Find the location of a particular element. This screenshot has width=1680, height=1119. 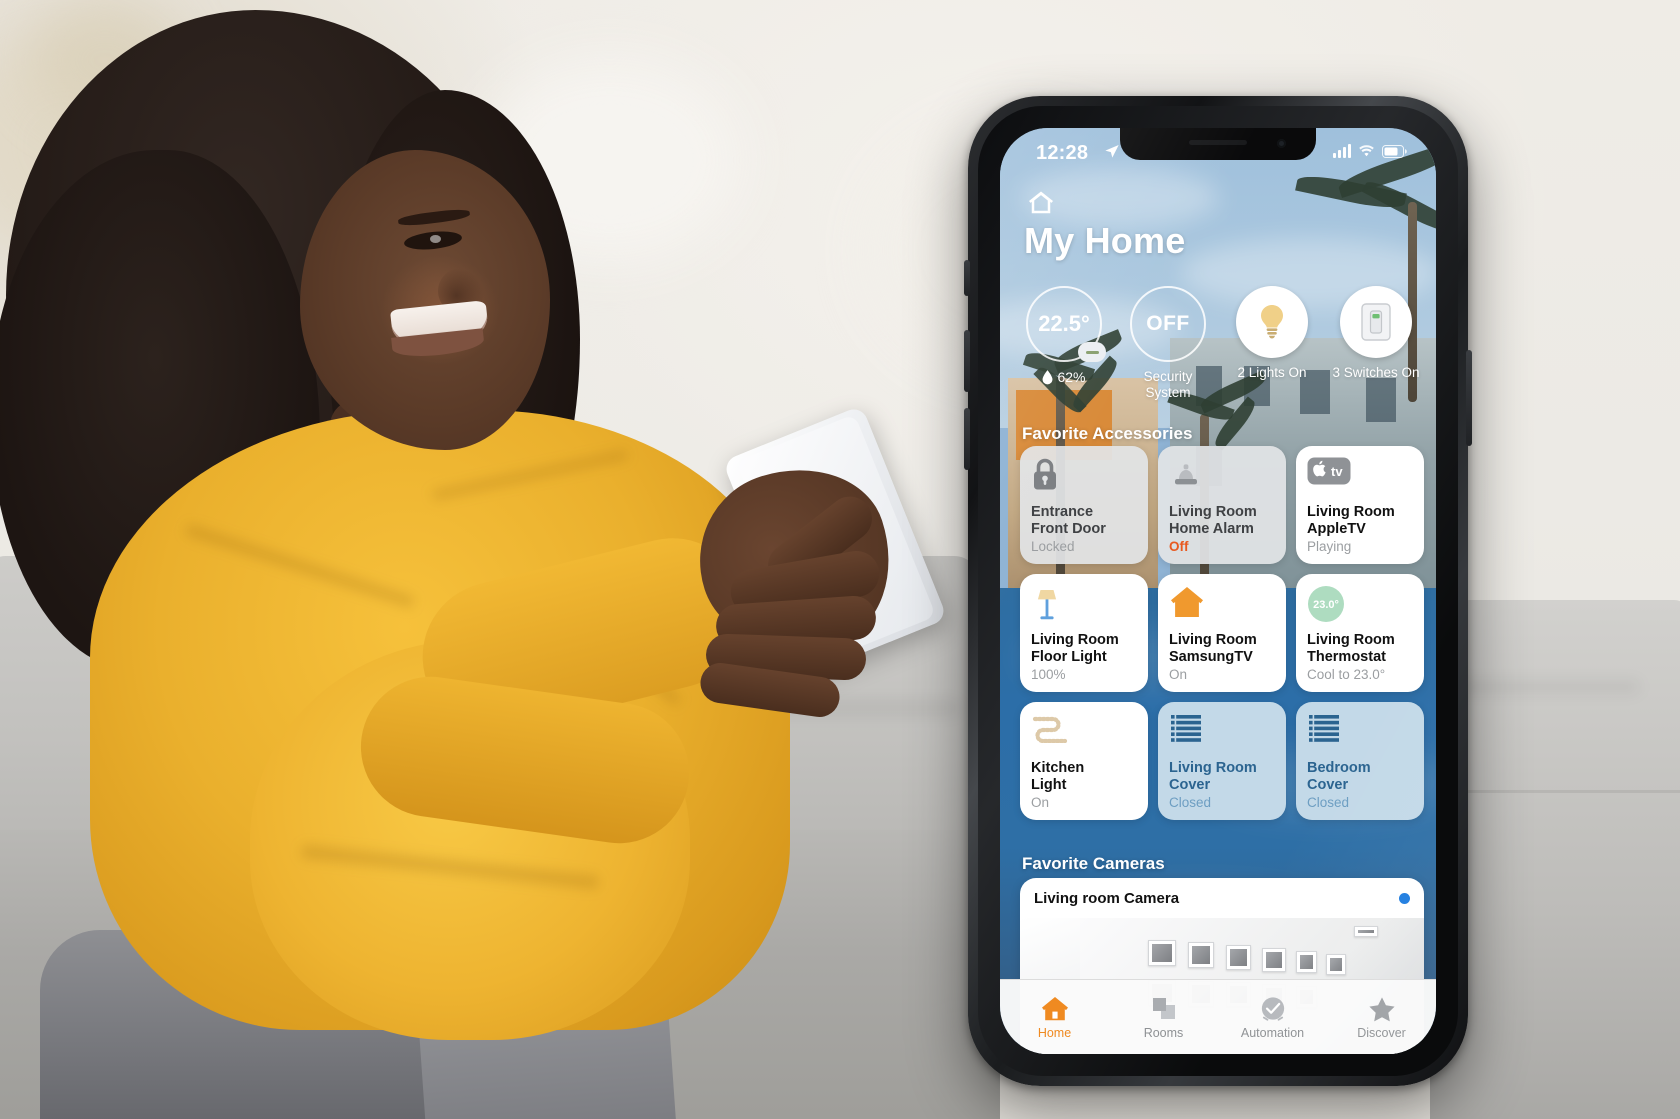

accessory-room: Bedroom is located at coordinates (1339, 767).